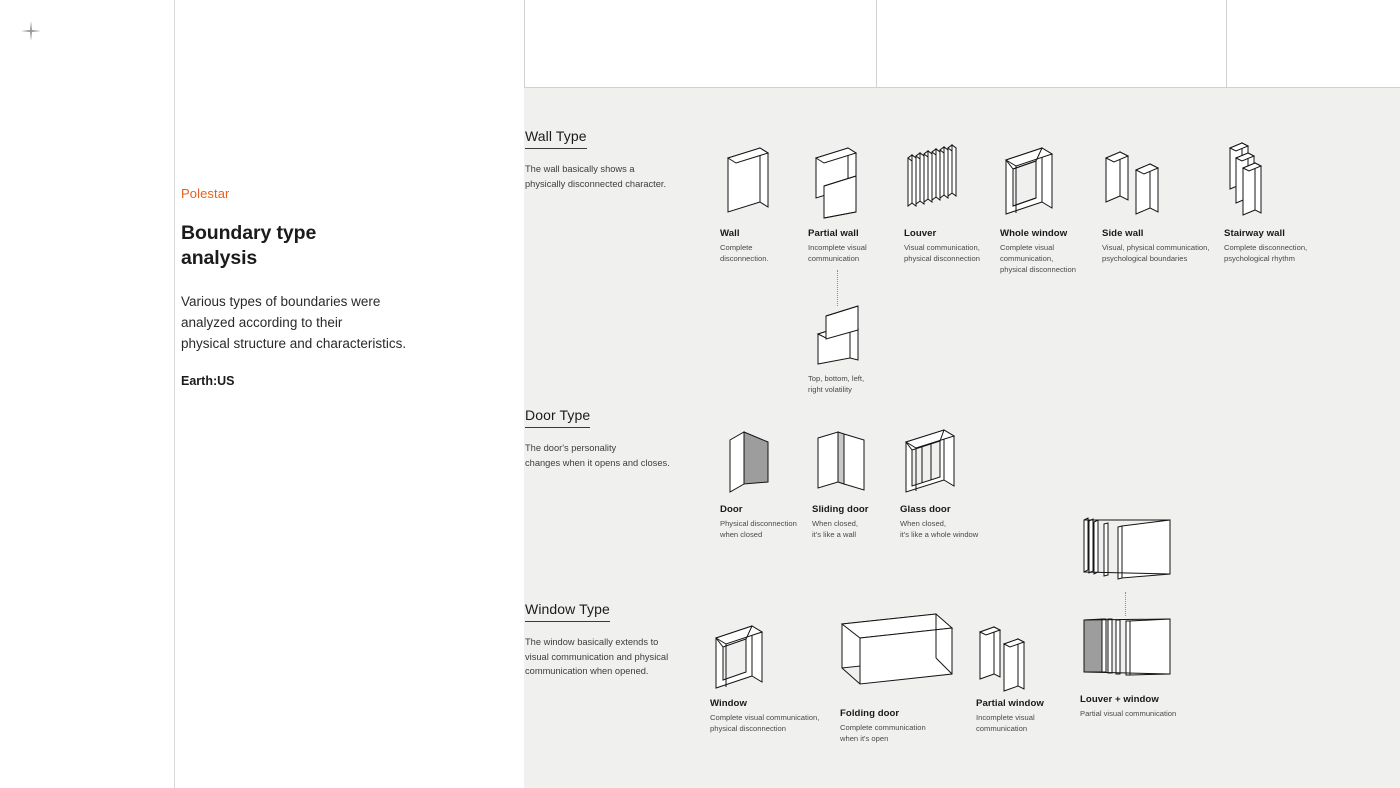 The height and width of the screenshot is (788, 1400). I want to click on item-volatility: Top, bottom, left, right volatility, so click(853, 349).